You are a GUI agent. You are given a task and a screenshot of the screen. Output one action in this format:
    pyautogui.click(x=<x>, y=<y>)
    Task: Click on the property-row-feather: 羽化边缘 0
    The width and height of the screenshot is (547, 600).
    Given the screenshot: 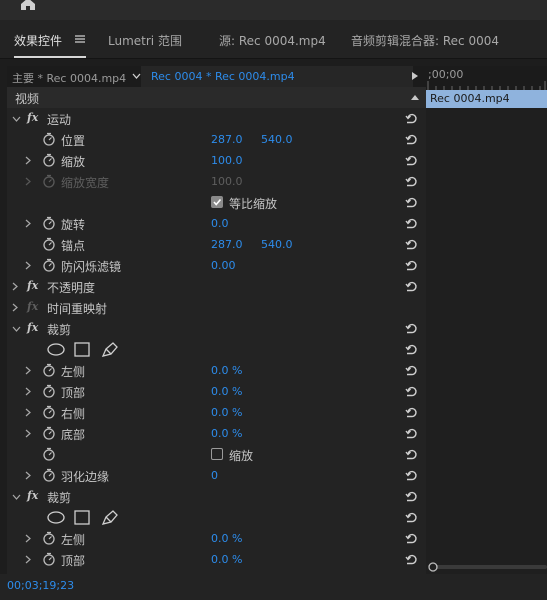 What is the action you would take?
    pyautogui.click(x=216, y=475)
    